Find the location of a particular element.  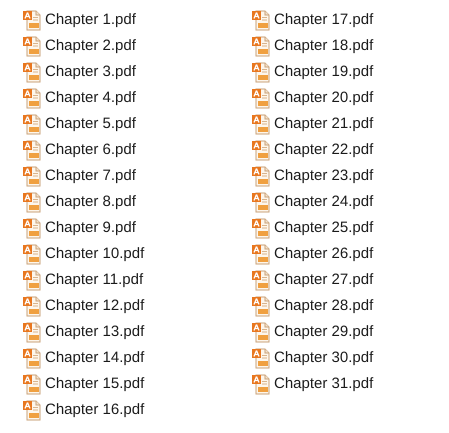

file-name: Chapter 4.pdf is located at coordinates (90, 98).